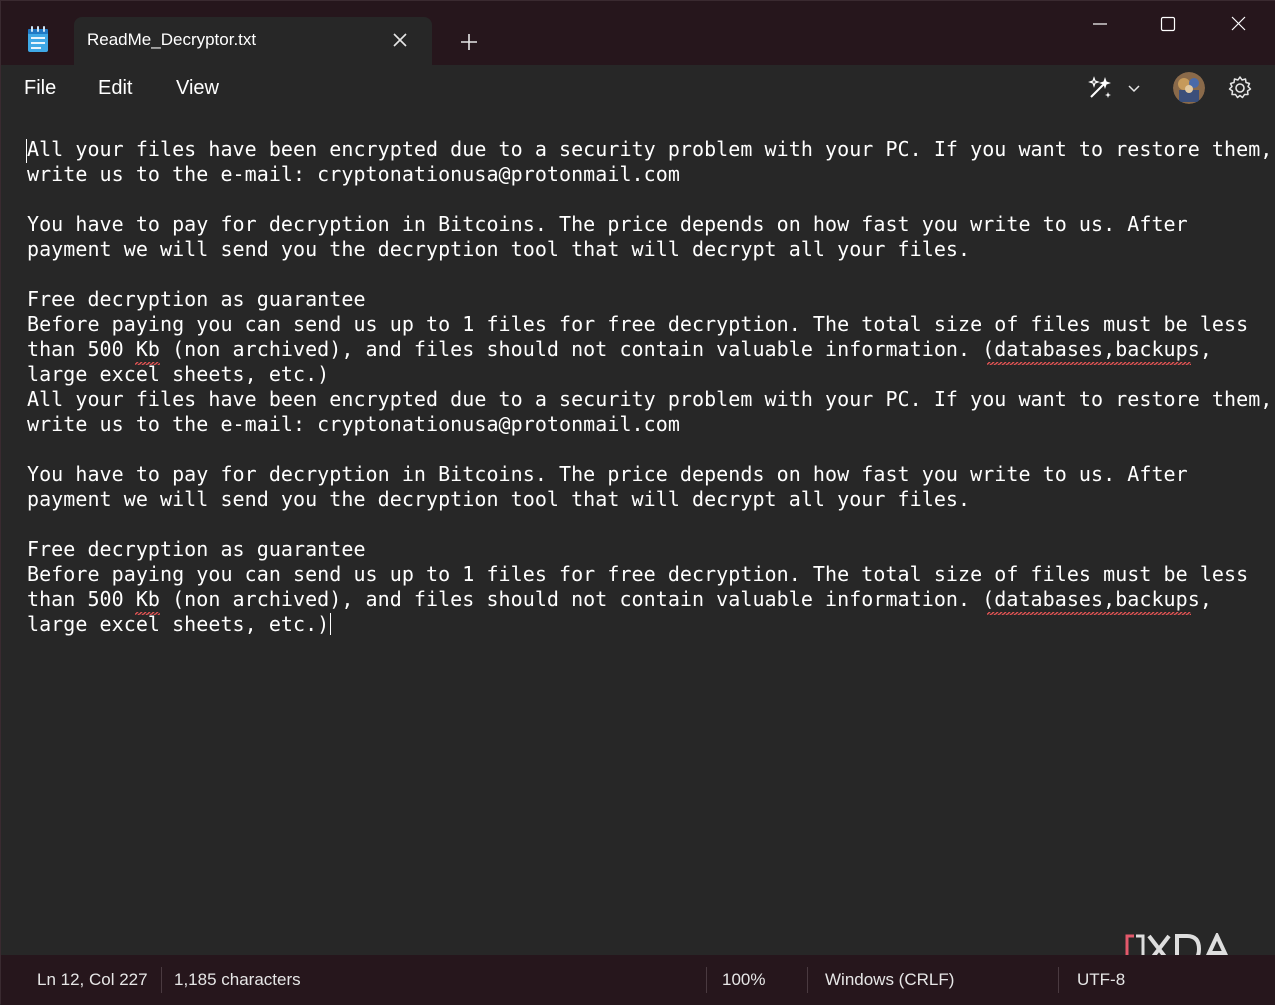  Describe the element at coordinates (1134, 88) in the screenshot. I see `chevron-down-icon` at that location.